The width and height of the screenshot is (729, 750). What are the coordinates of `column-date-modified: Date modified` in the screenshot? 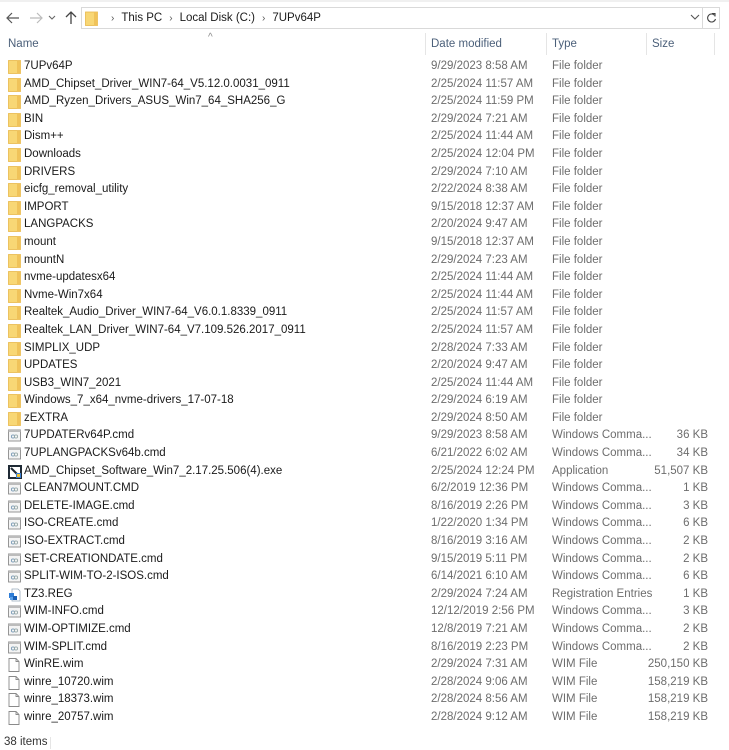 It's located at (466, 44).